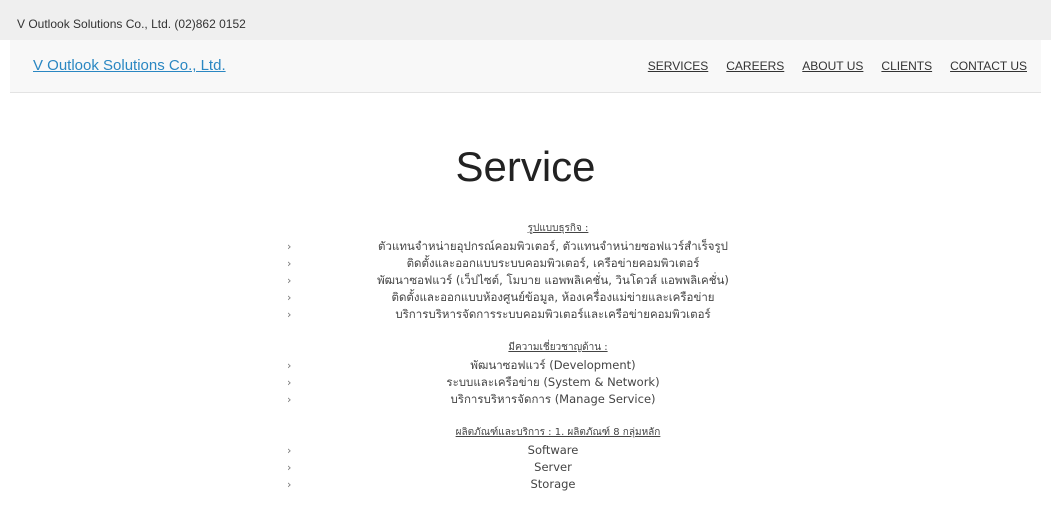 This screenshot has width=1051, height=511. What do you see at coordinates (553, 399) in the screenshot?
I see `list-item-text: บริการบริหารจัดการ (Manage Service)` at bounding box center [553, 399].